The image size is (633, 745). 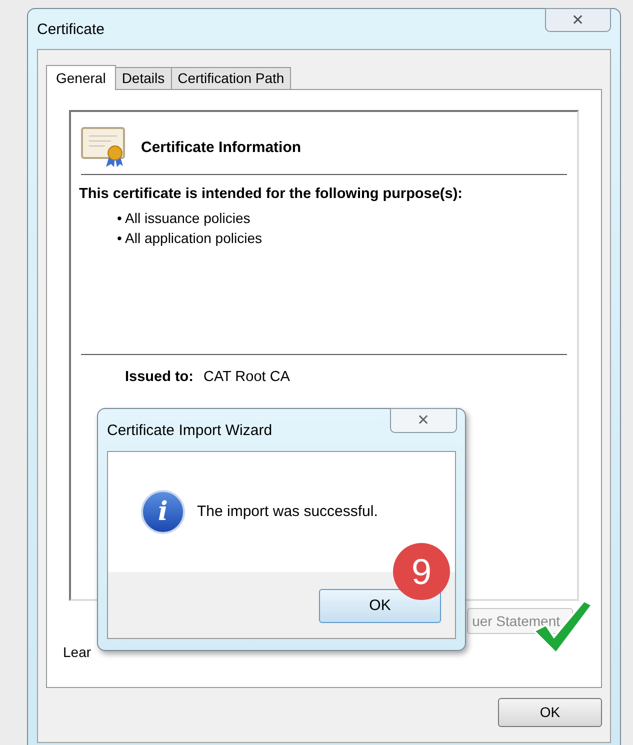 What do you see at coordinates (159, 377) in the screenshot?
I see `issued-to-label: Issued to:` at bounding box center [159, 377].